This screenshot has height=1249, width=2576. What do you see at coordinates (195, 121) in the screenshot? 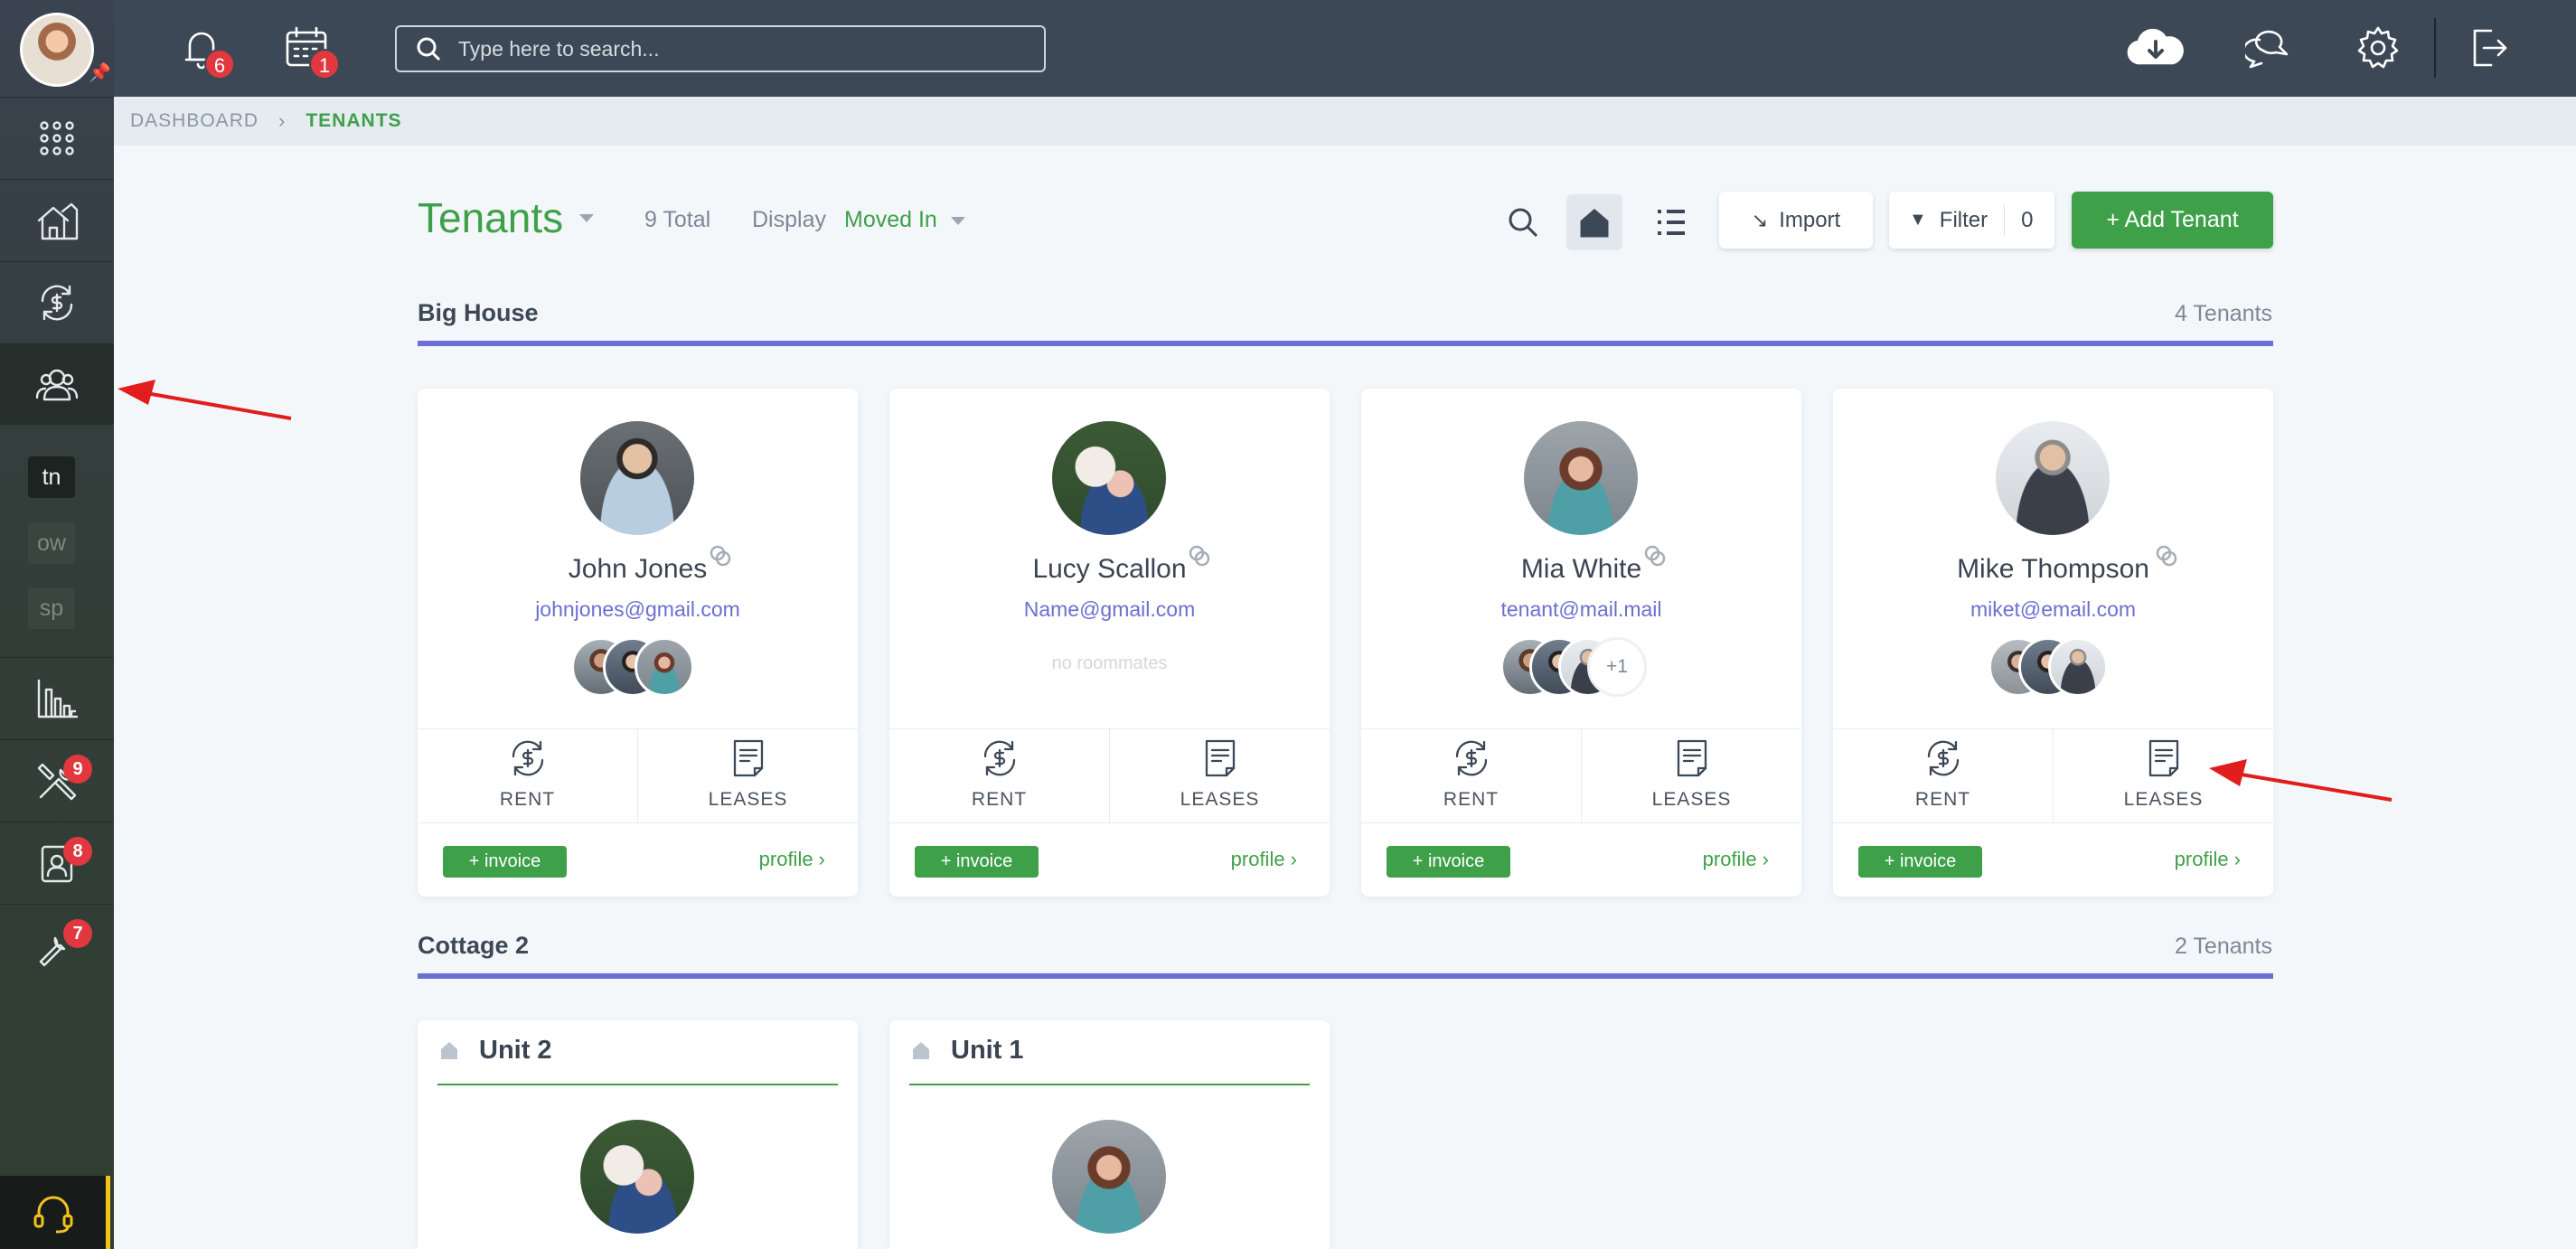
I see `breadcrumb-dashboard: DASHBOARD` at bounding box center [195, 121].